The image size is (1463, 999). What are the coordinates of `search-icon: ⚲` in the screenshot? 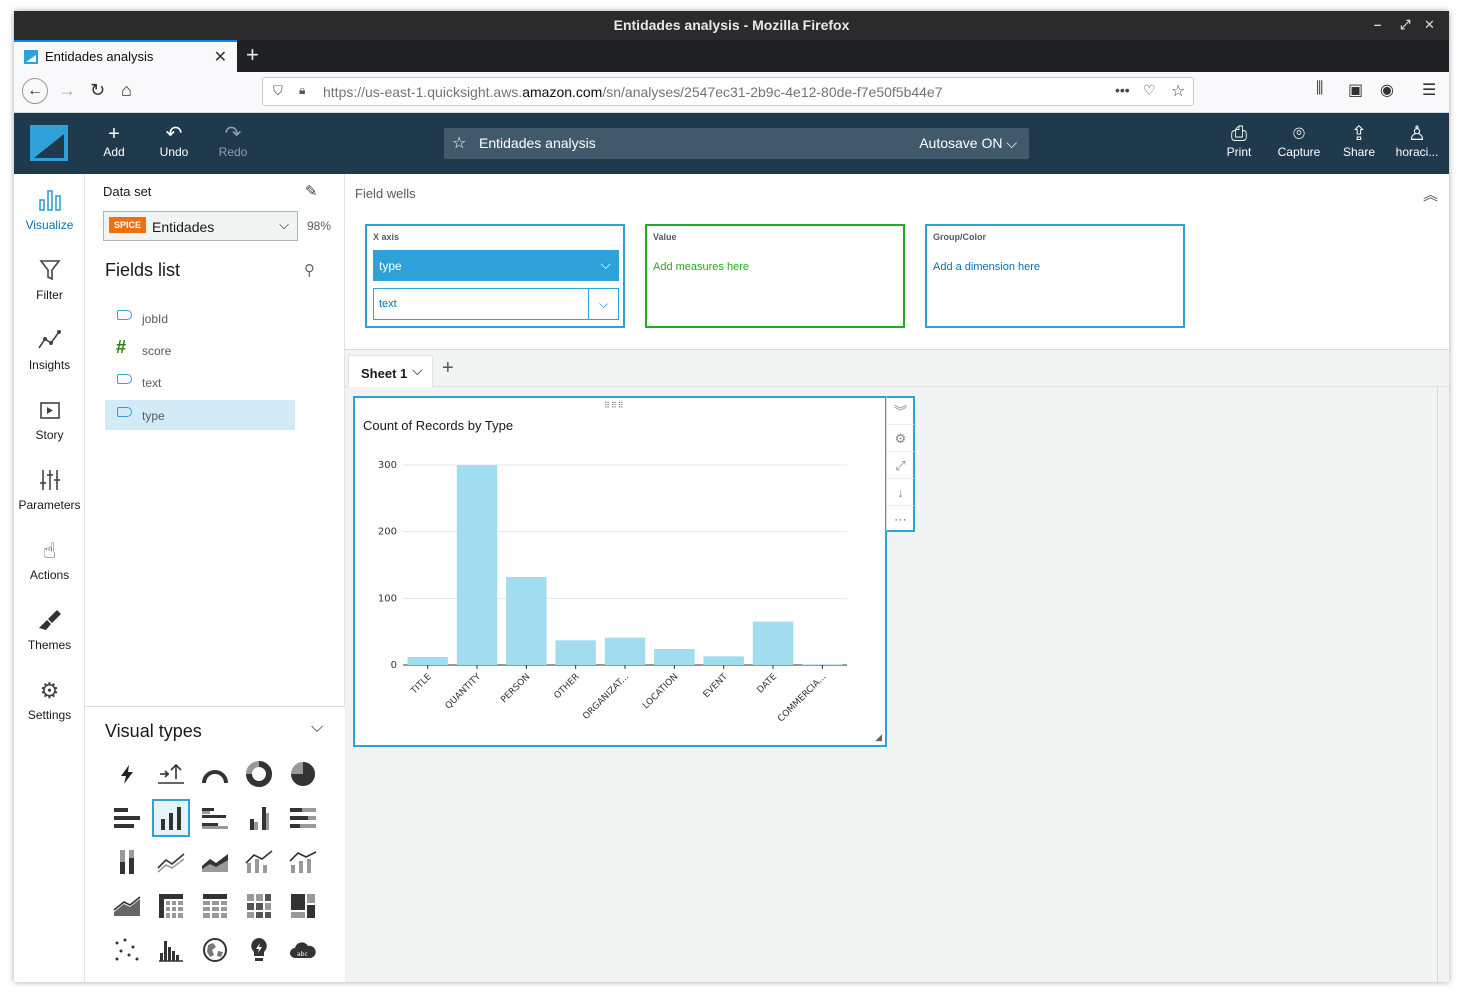 It's located at (309, 270).